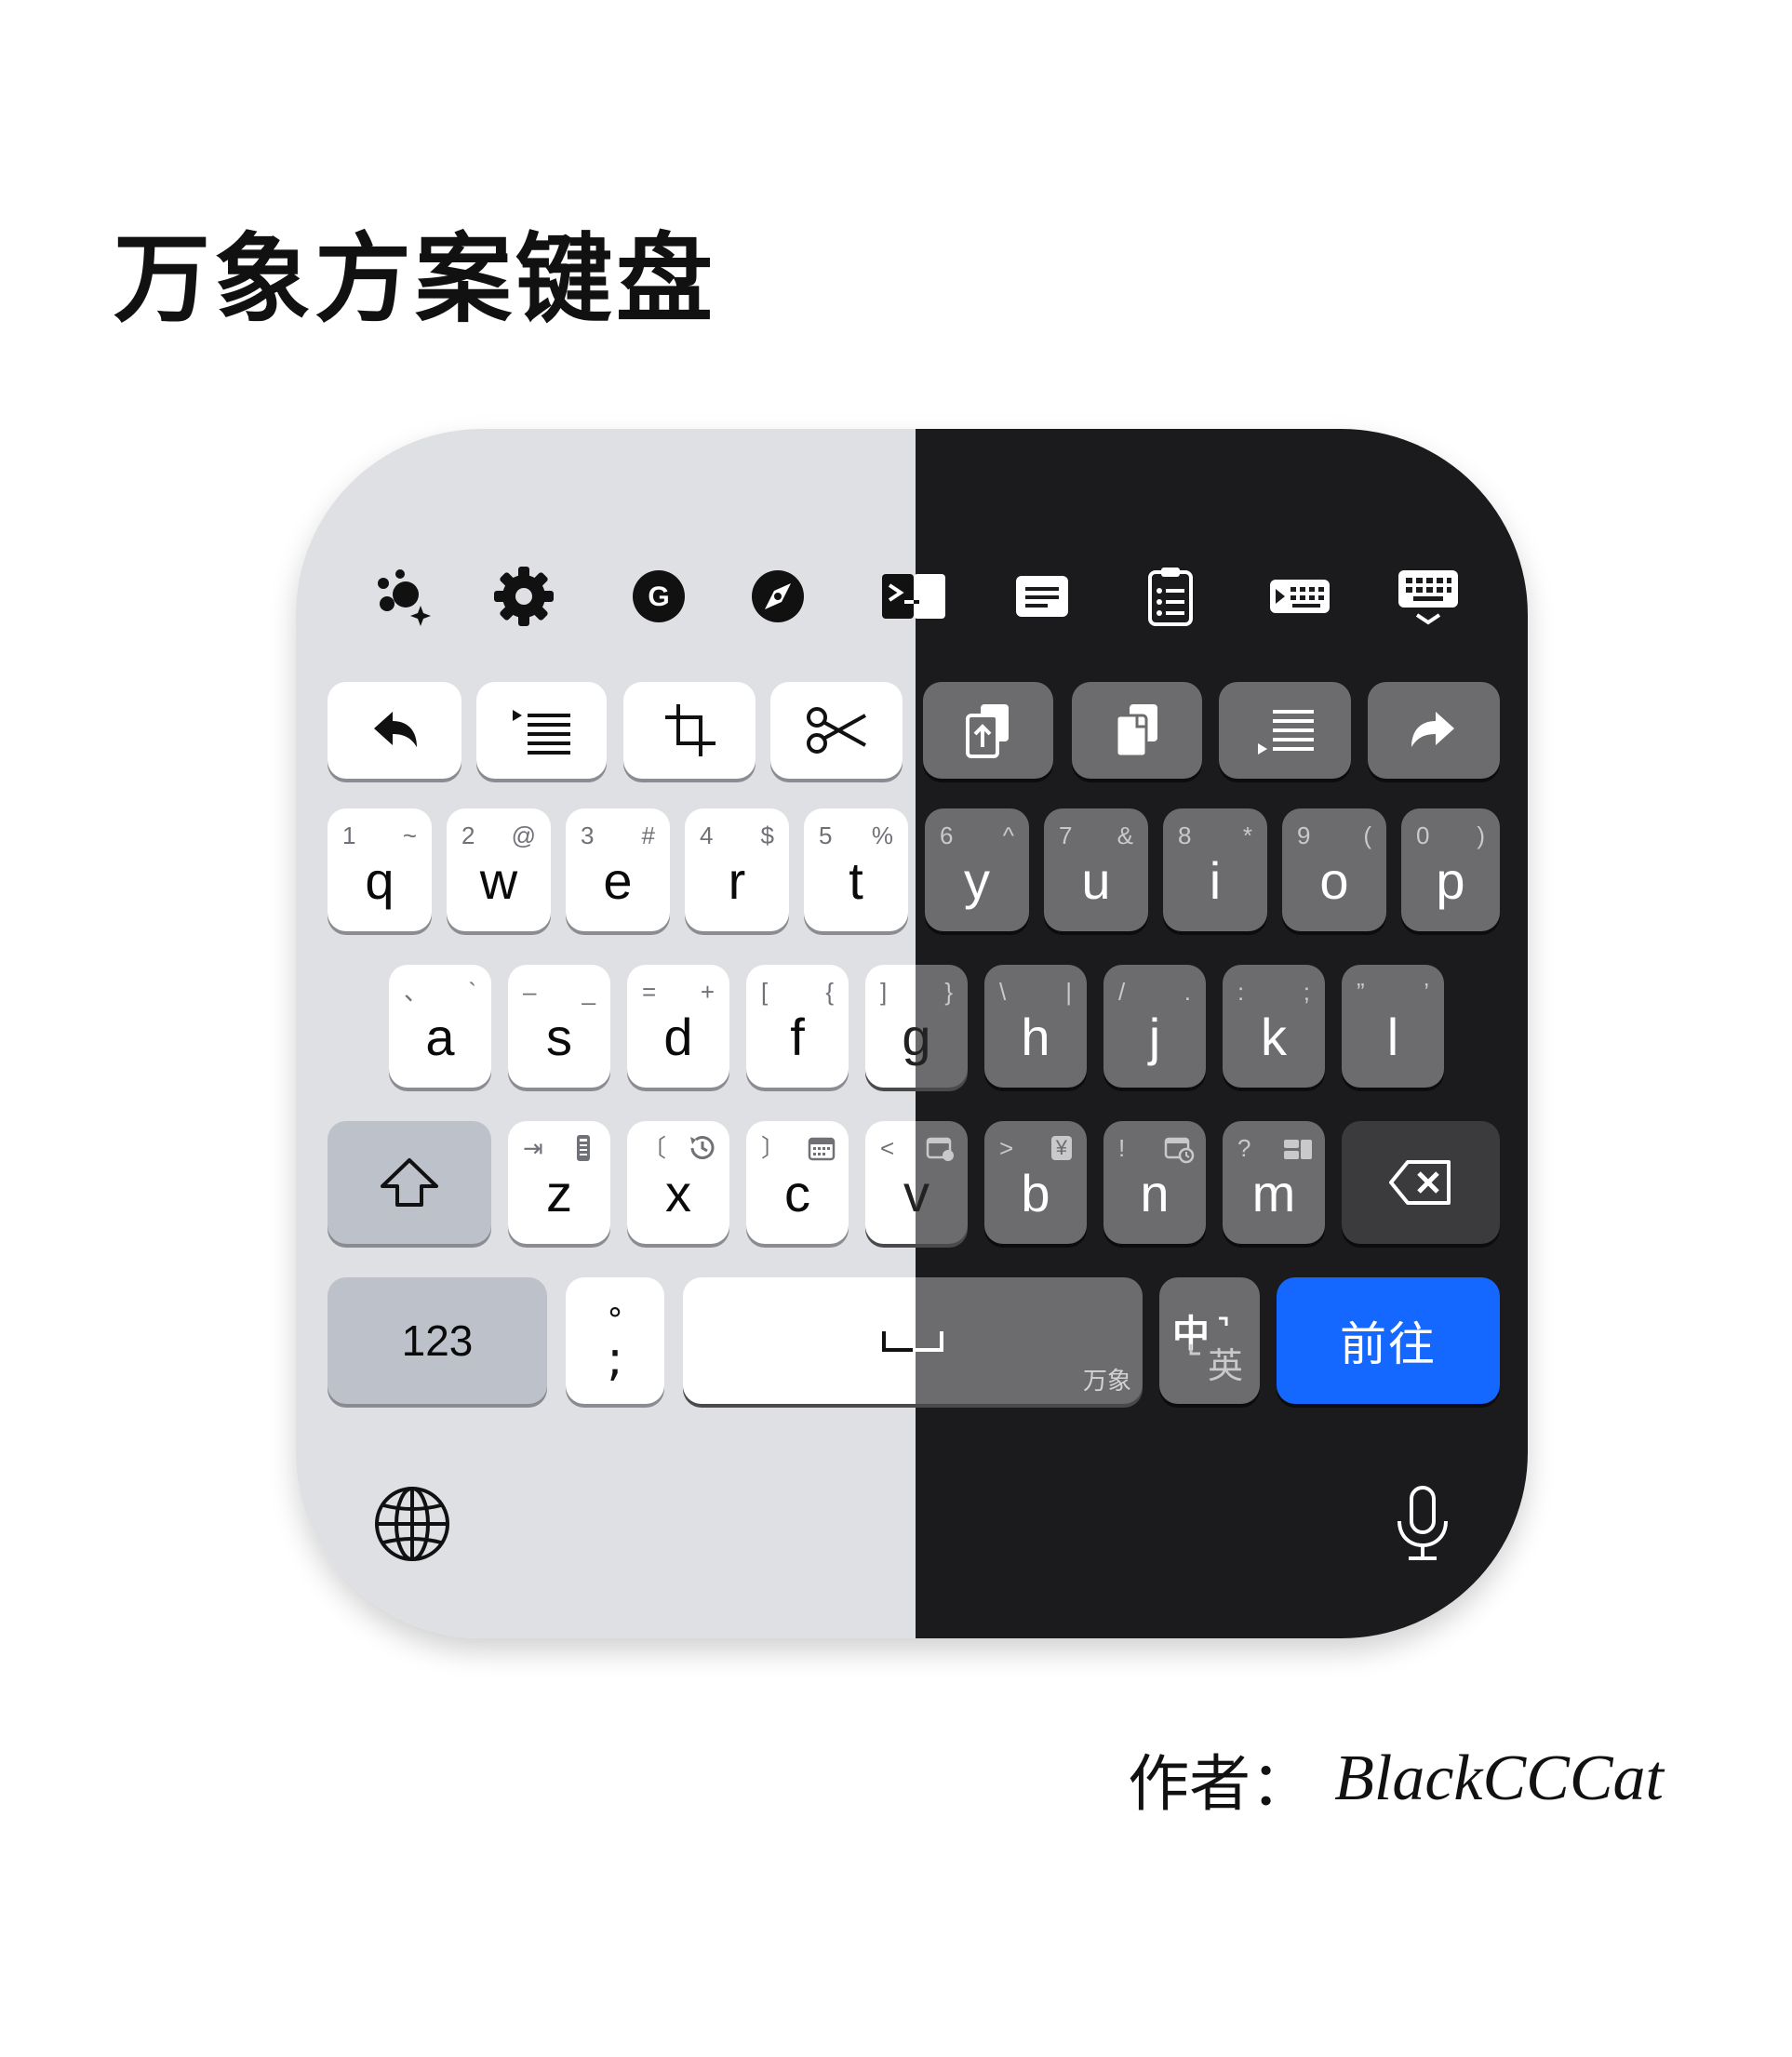 This screenshot has width=1792, height=2057. What do you see at coordinates (1423, 835) in the screenshot?
I see `key-hint: 0` at bounding box center [1423, 835].